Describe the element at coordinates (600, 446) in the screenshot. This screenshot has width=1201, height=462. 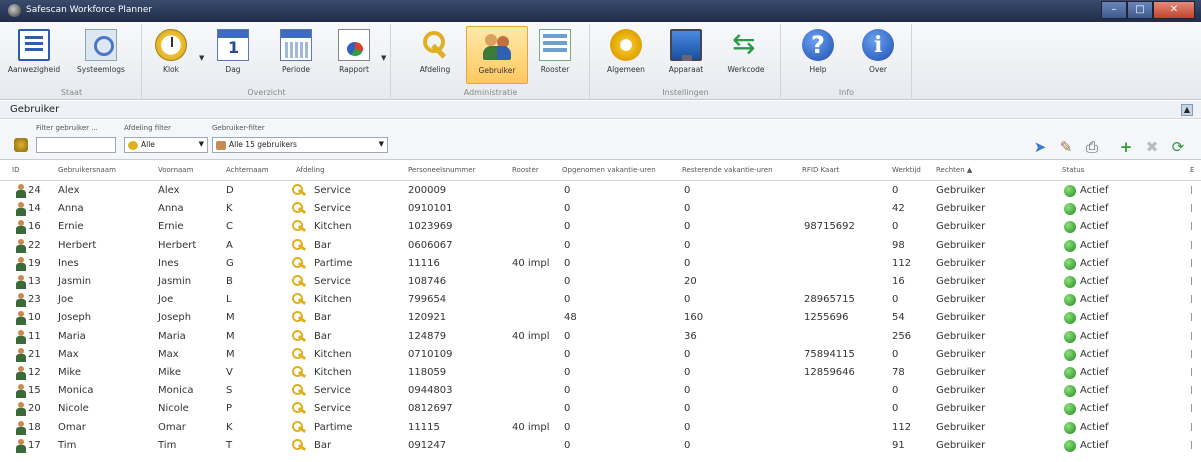
I see `table-row: 17 Tim Tim T Bar 091247 0 0 91 Gebruiker Actief |` at that location.